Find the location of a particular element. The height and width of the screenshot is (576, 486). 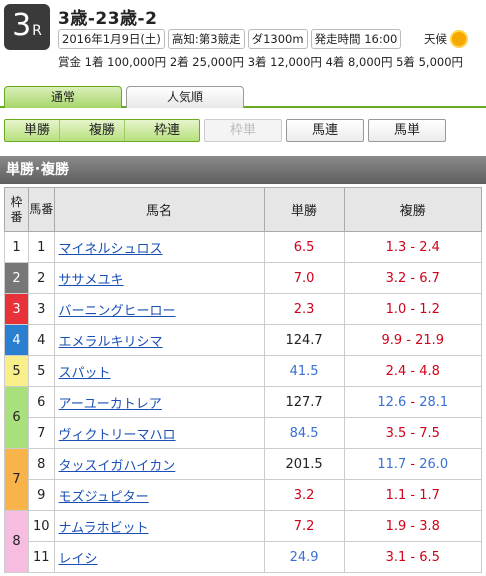

col-place: 複勝 is located at coordinates (413, 209).